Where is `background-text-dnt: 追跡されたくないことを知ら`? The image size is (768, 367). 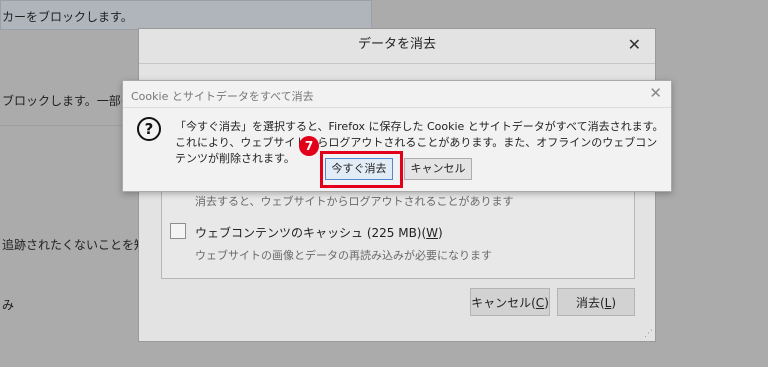 background-text-dnt: 追跡されたくないことを知ら is located at coordinates (80, 245).